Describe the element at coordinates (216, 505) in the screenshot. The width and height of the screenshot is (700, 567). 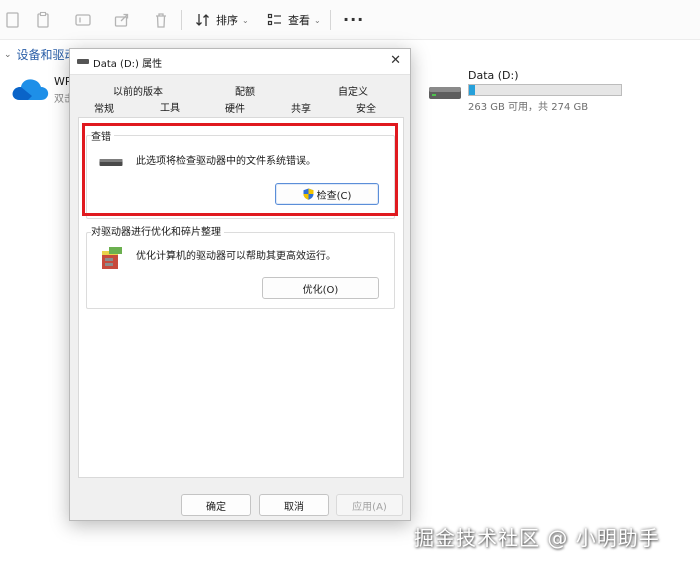
I see `ok-button: 确定` at that location.